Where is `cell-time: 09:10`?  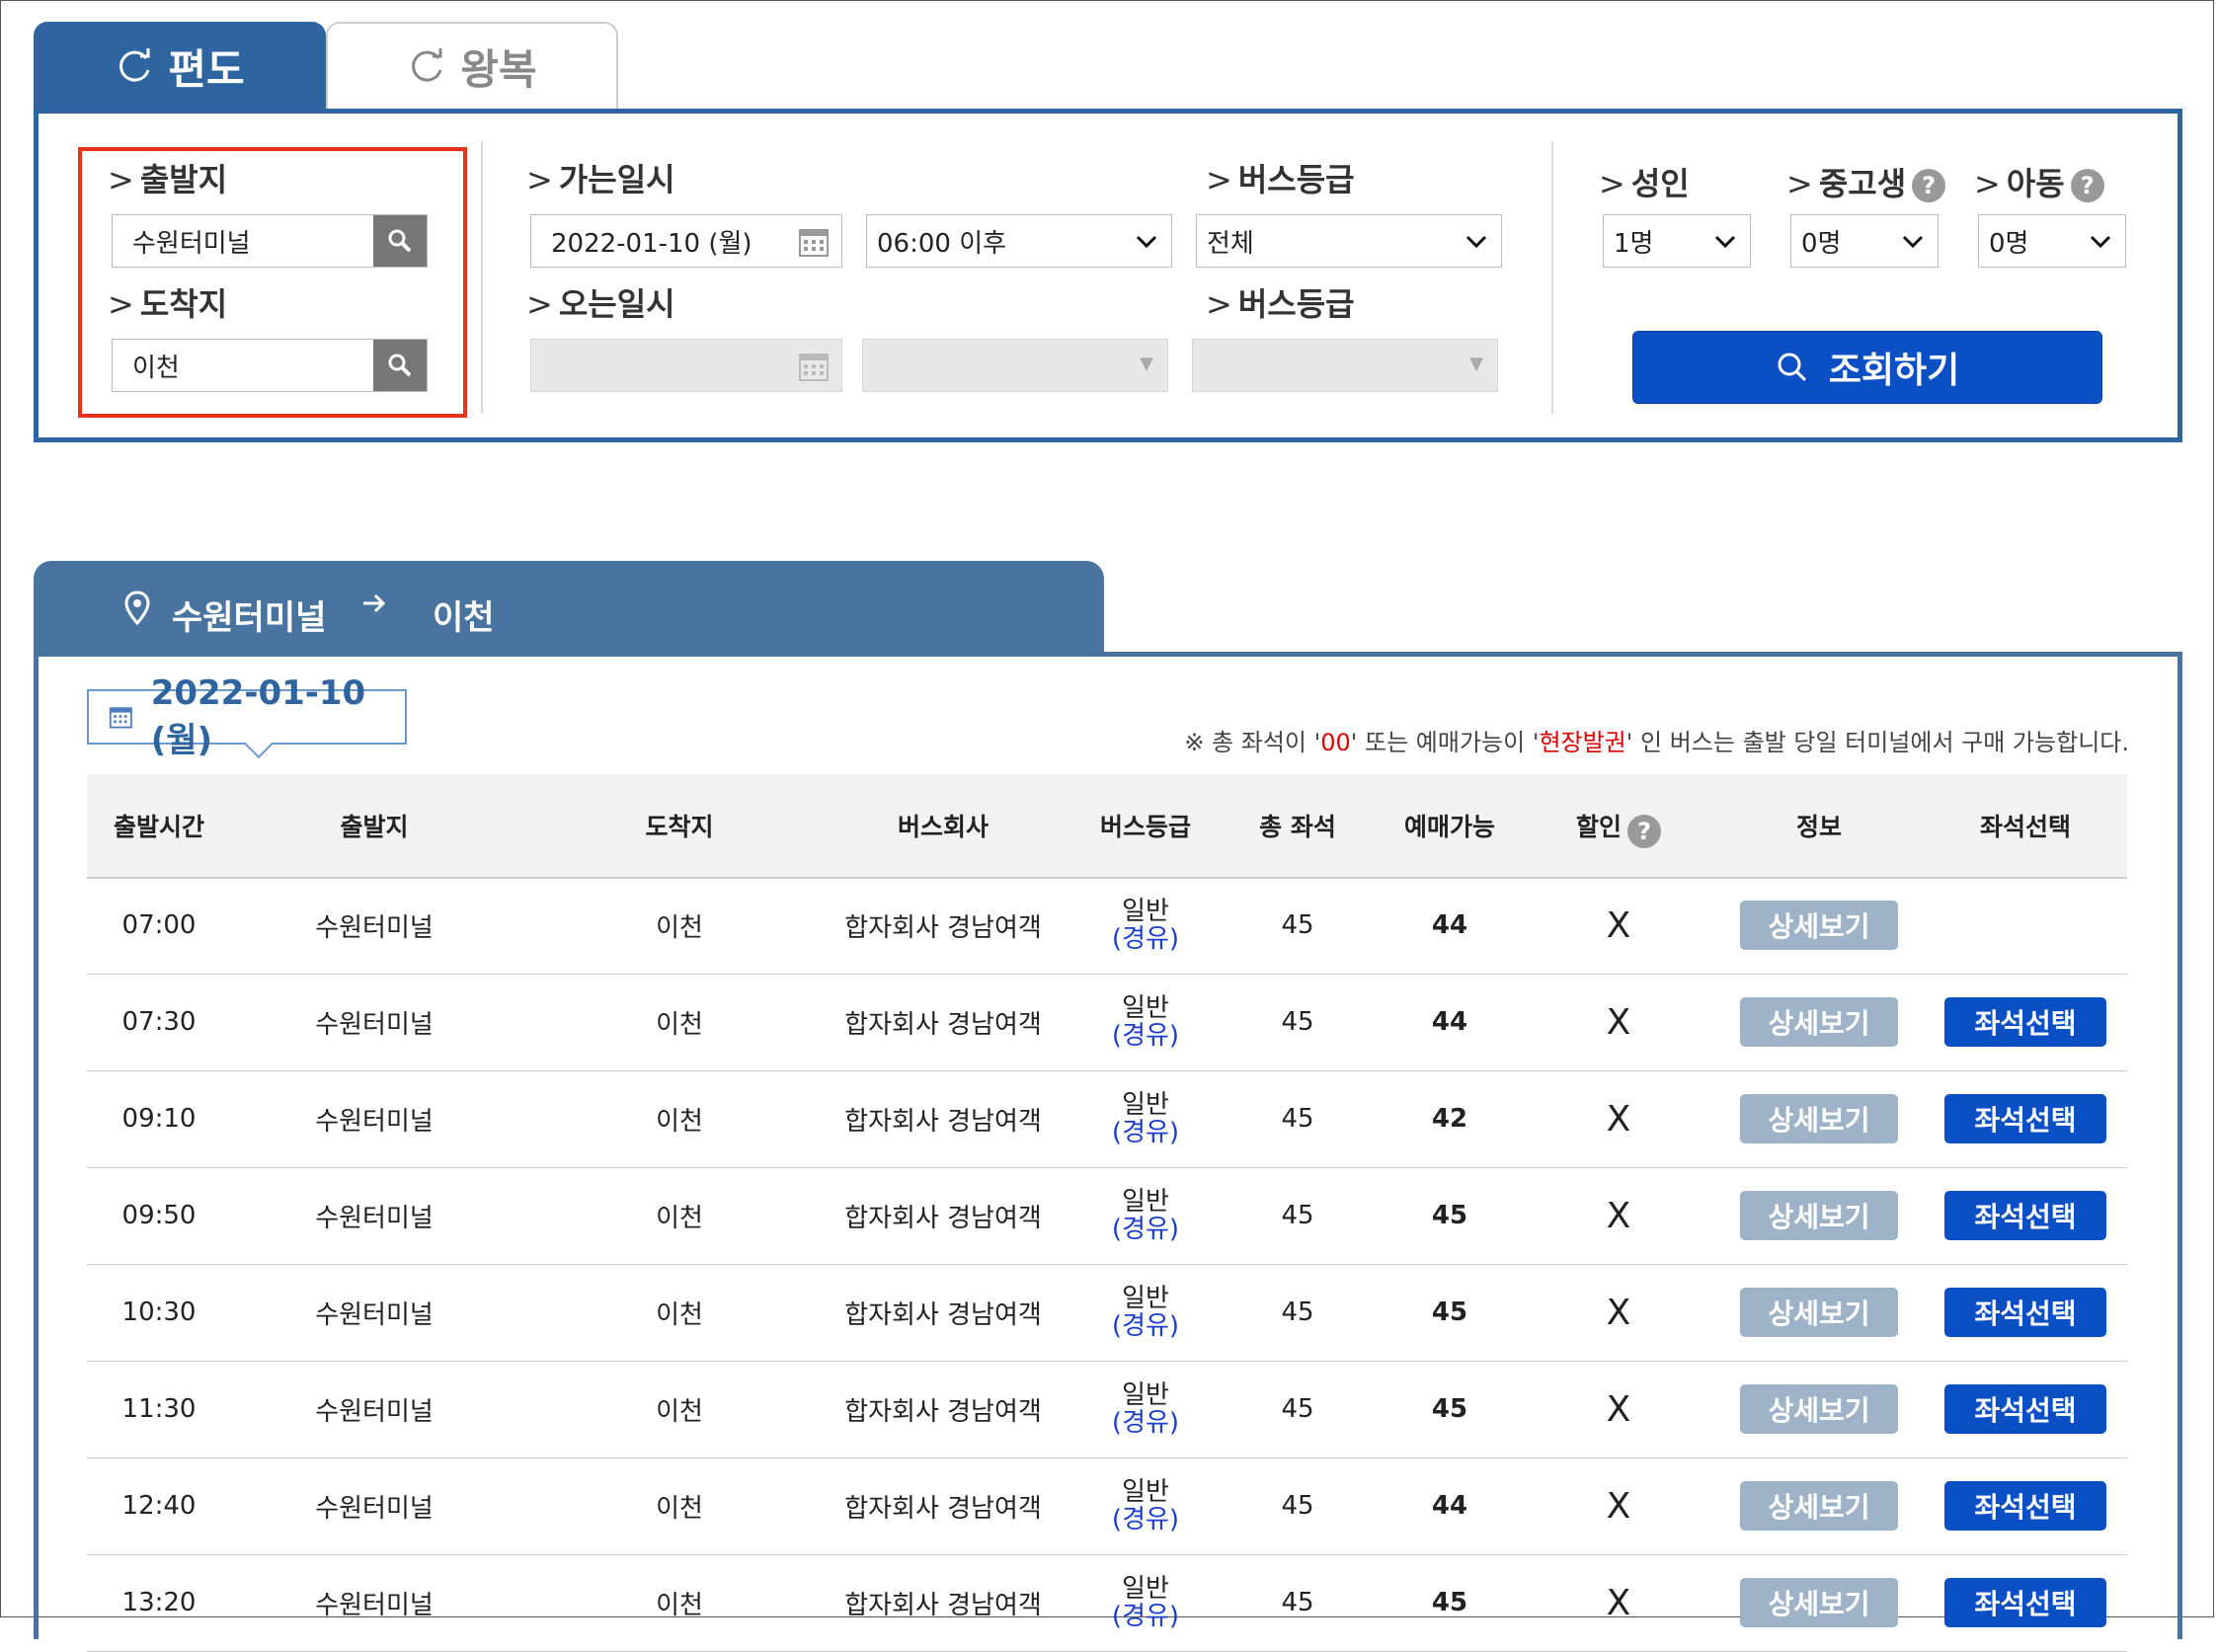
cell-time: 09:10 is located at coordinates (159, 1119).